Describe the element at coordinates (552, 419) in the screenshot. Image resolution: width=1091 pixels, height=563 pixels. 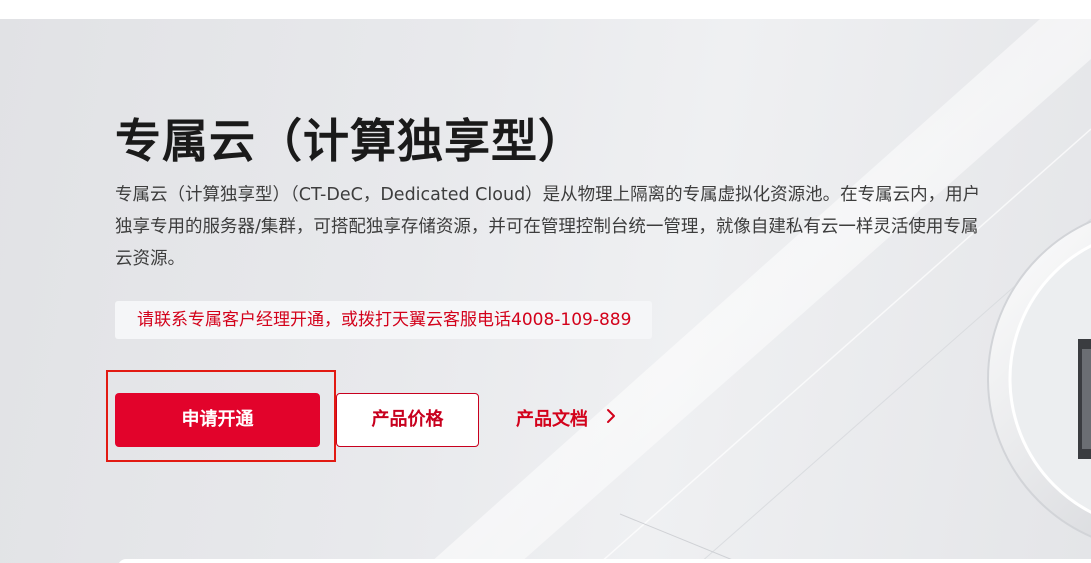
I see `docs-link-label: 产品文档` at that location.